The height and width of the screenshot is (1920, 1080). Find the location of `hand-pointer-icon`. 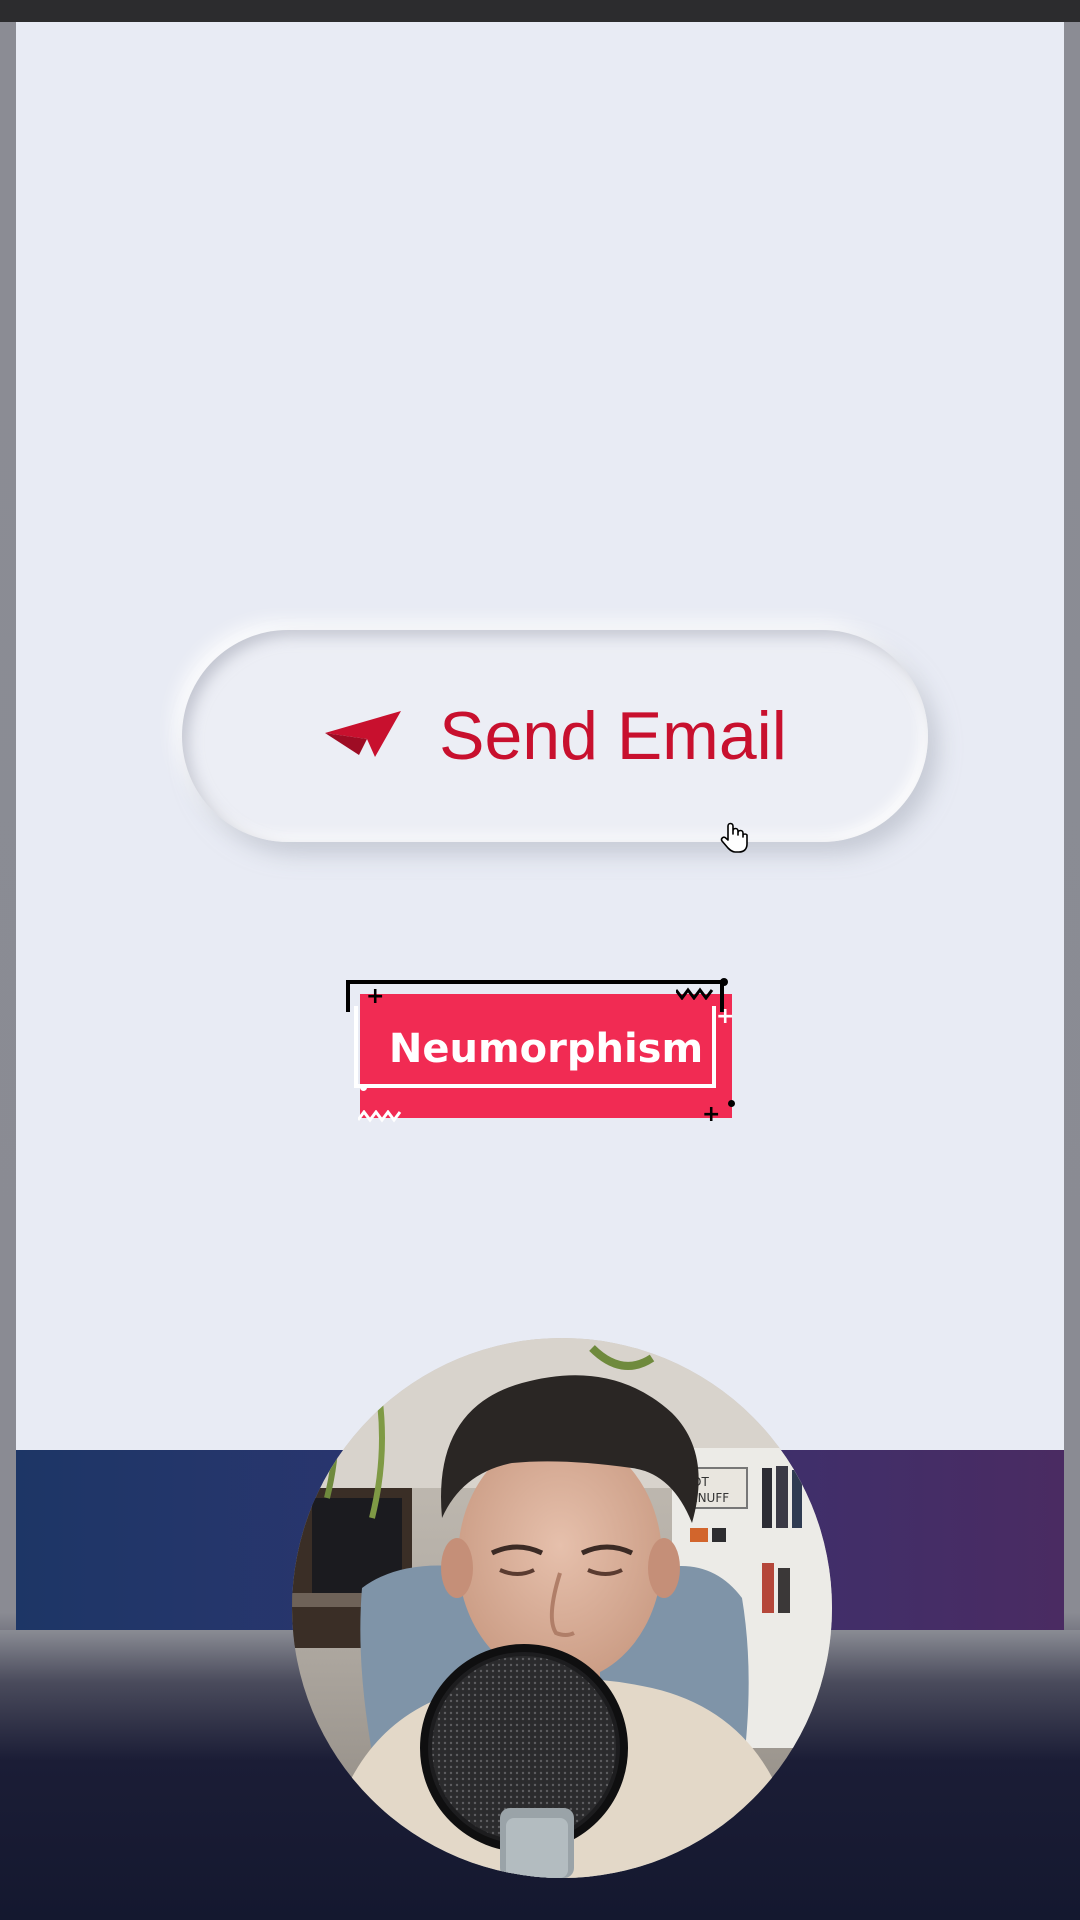

hand-pointer-icon is located at coordinates (734, 838).